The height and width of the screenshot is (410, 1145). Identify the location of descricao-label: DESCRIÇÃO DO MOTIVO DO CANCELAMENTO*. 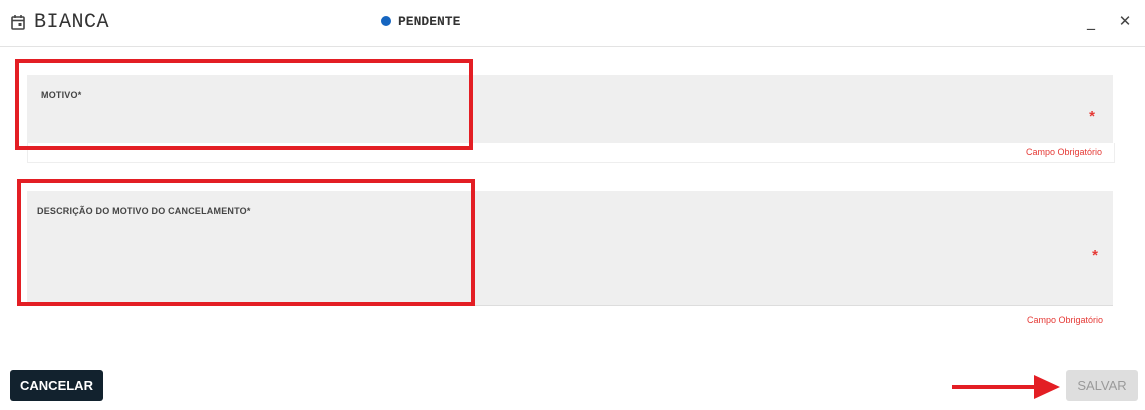
(144, 211).